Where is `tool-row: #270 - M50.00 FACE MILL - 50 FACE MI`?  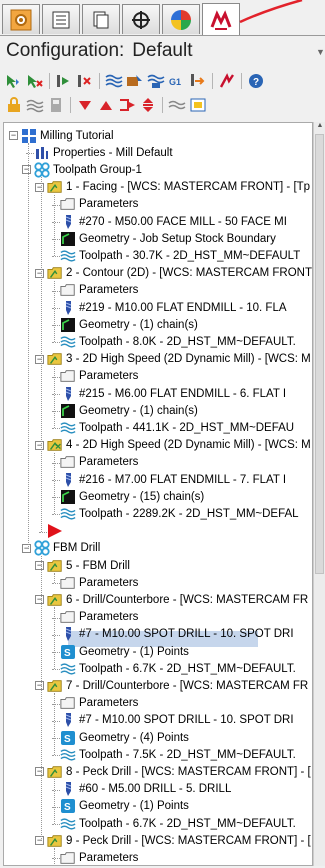
tool-row: #270 - M50.00 FACE MILL - 50 FACE MI is located at coordinates (186, 221).